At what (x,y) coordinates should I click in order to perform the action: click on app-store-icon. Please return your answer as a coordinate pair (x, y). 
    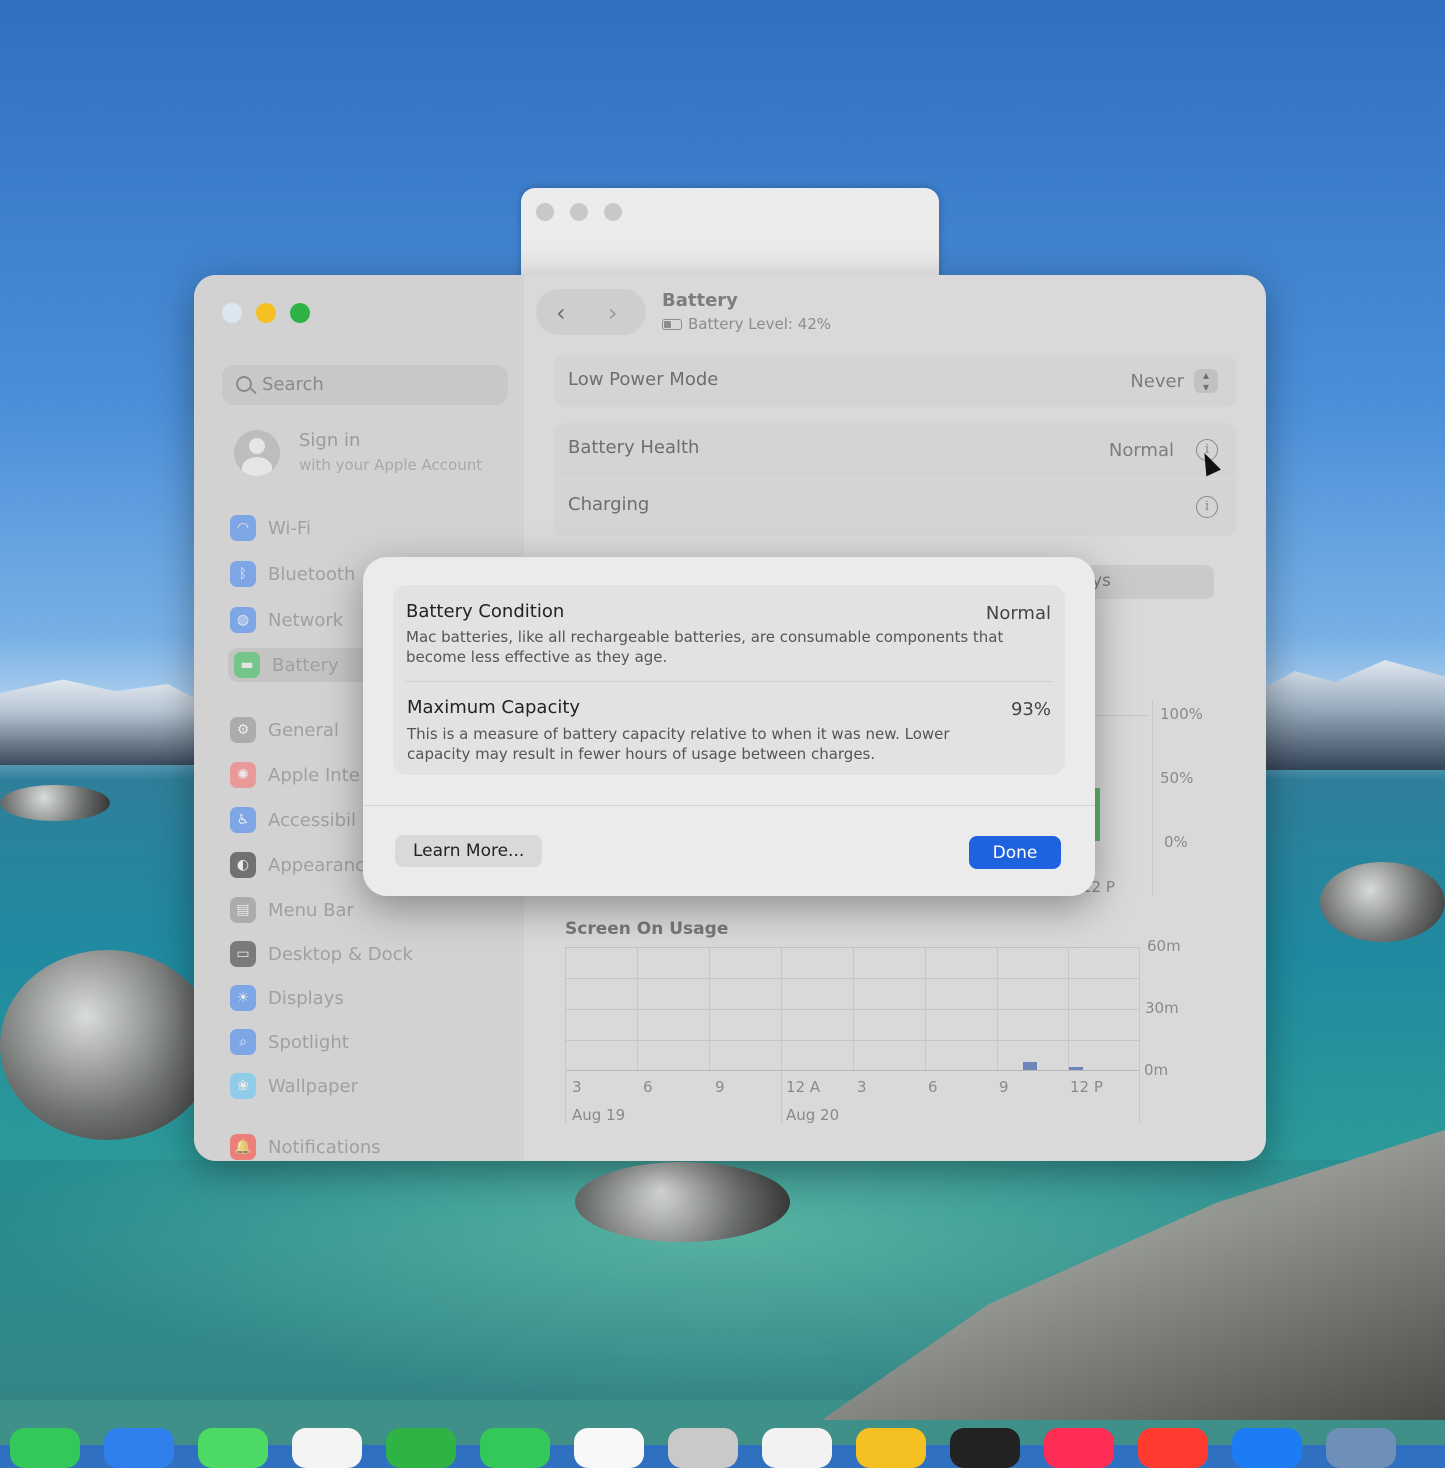
    Looking at the image, I should click on (1267, 1448).